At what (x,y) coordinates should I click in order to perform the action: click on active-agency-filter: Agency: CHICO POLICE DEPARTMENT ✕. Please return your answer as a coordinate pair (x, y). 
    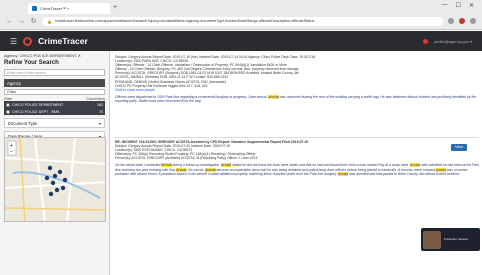
    Looking at the image, I should click on (54, 56).